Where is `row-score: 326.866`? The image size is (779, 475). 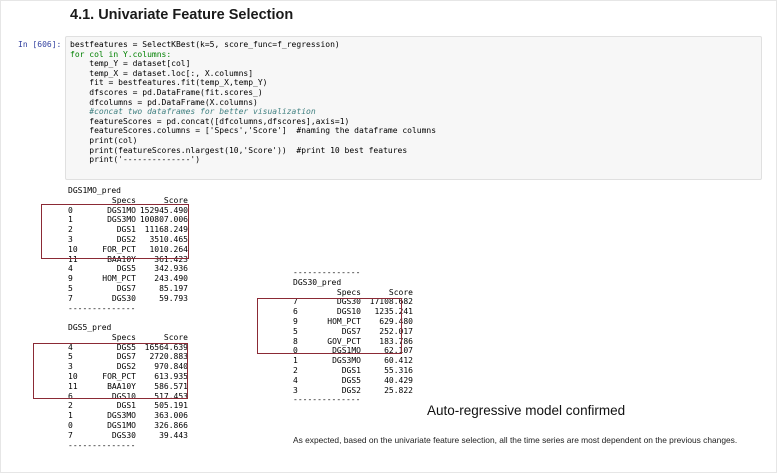 row-score: 326.866 is located at coordinates (171, 425).